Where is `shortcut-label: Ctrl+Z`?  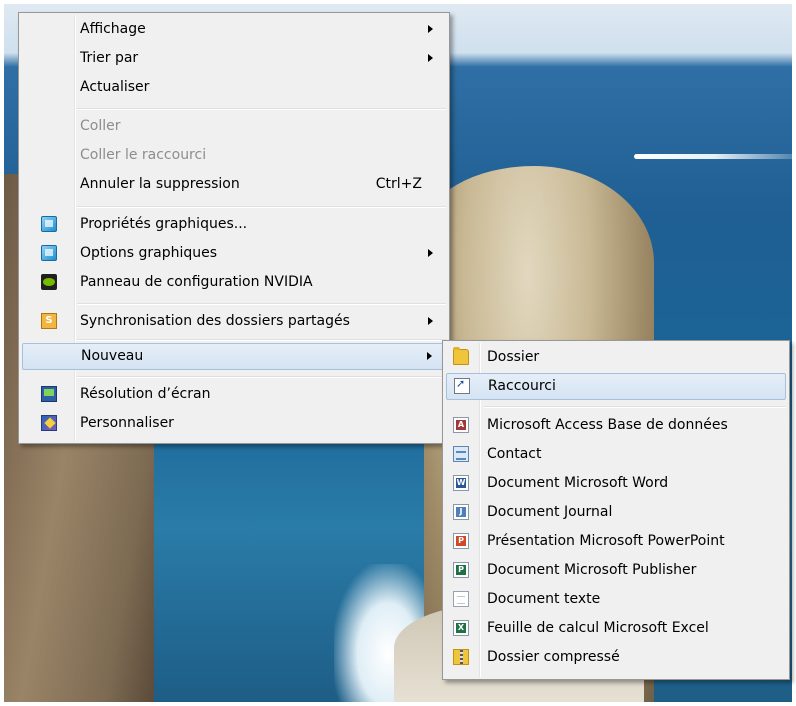
shortcut-label: Ctrl+Z is located at coordinates (398, 184).